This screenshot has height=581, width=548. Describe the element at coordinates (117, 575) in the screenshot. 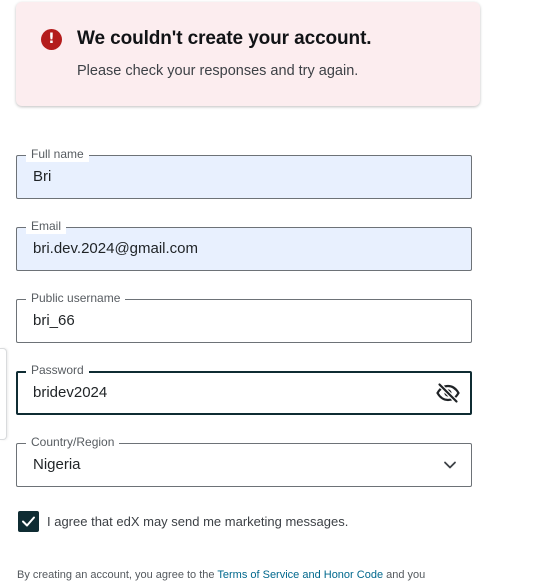

I see `terms-prefix: By creating an account, you agree to the` at that location.